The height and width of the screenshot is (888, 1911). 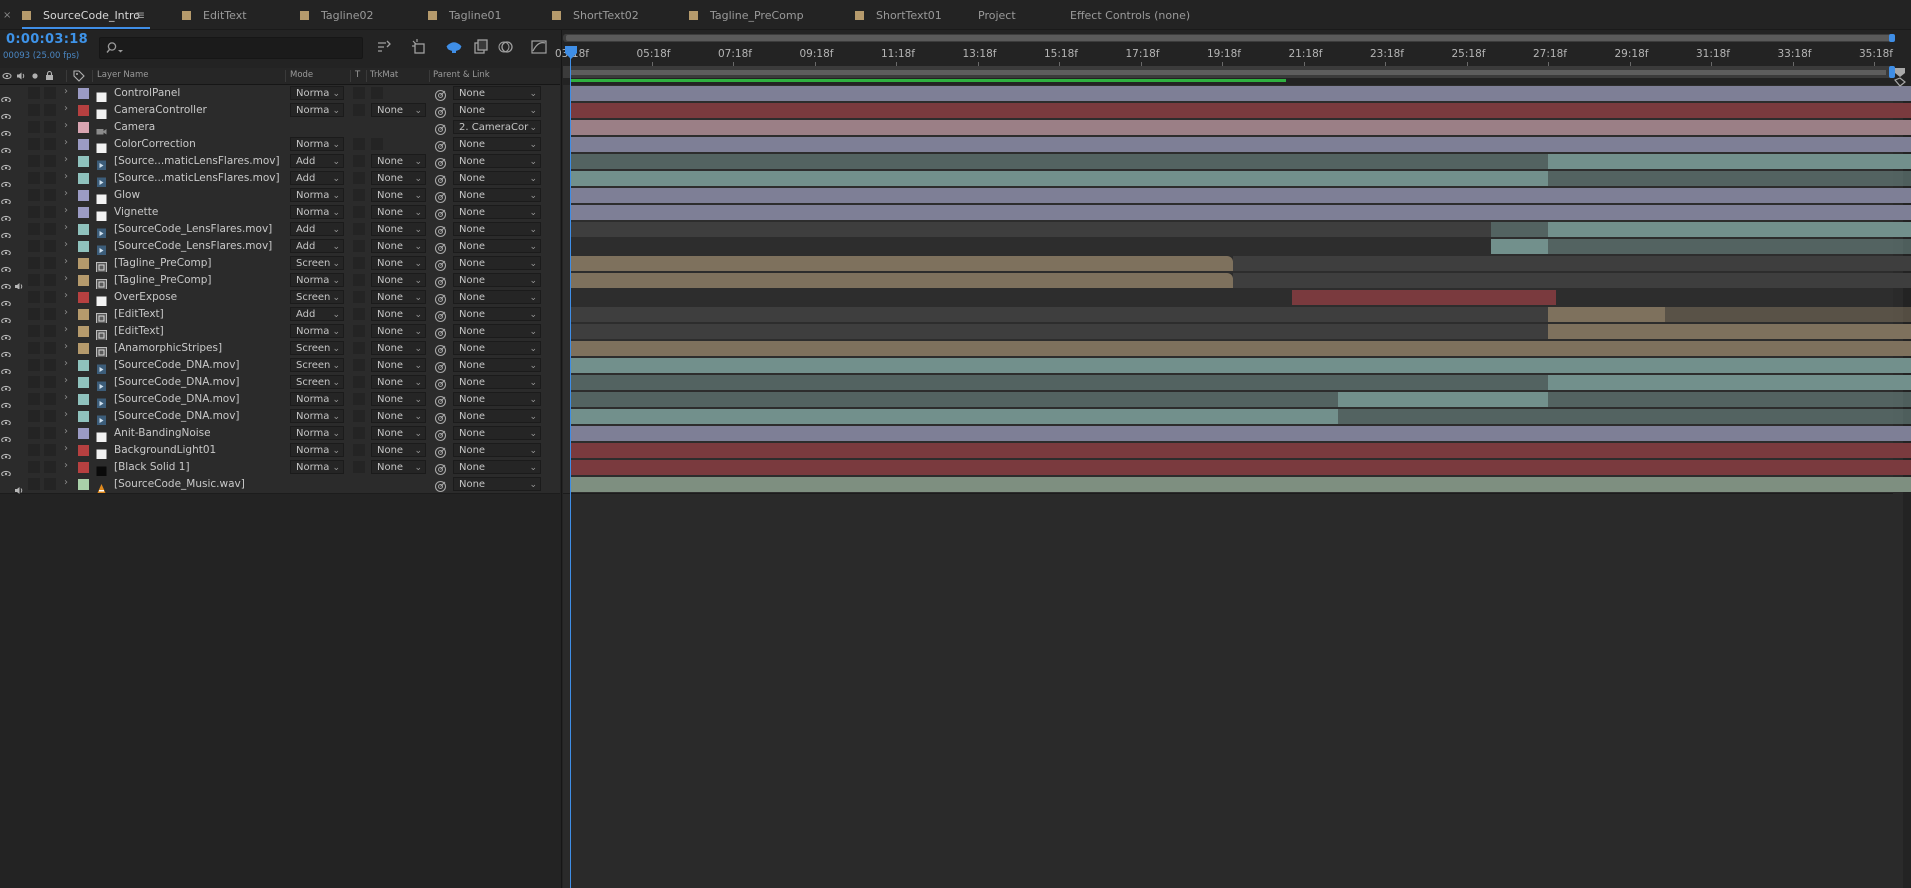 I want to click on layer-name: ColorCorrection, so click(x=155, y=144).